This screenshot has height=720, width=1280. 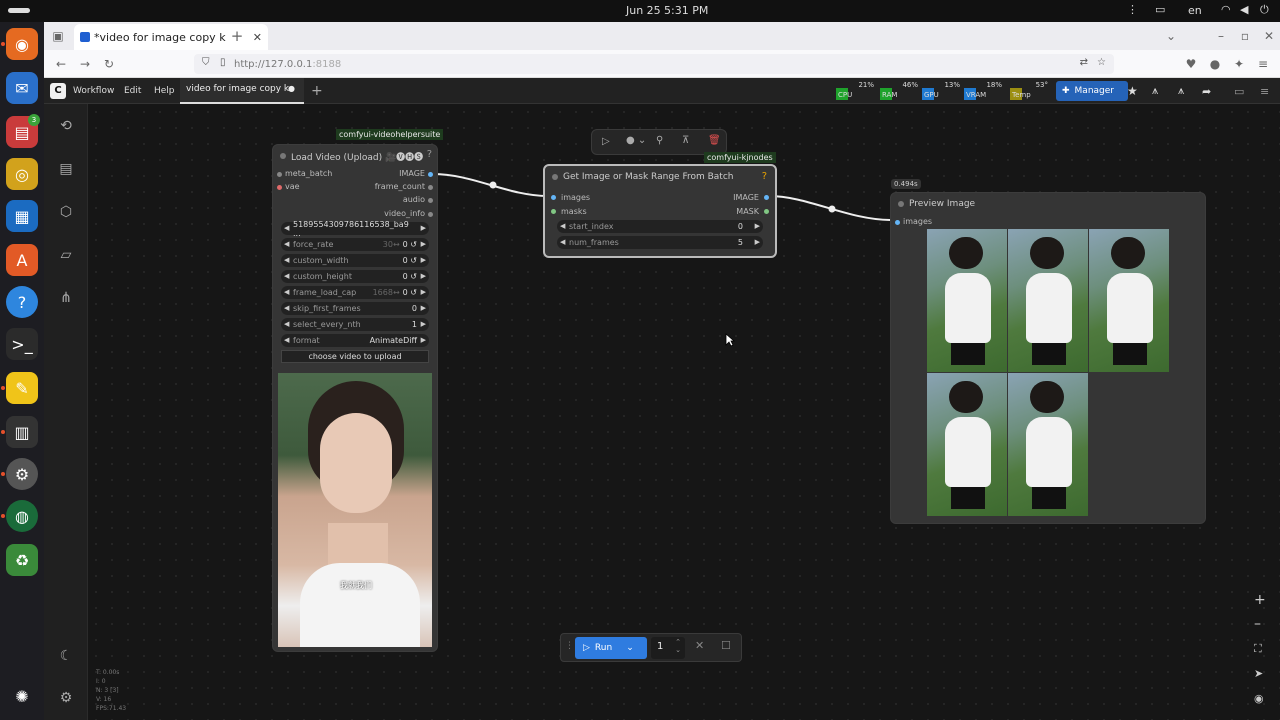 I want to click on bypass-icon: ⚲, so click(x=659, y=140).